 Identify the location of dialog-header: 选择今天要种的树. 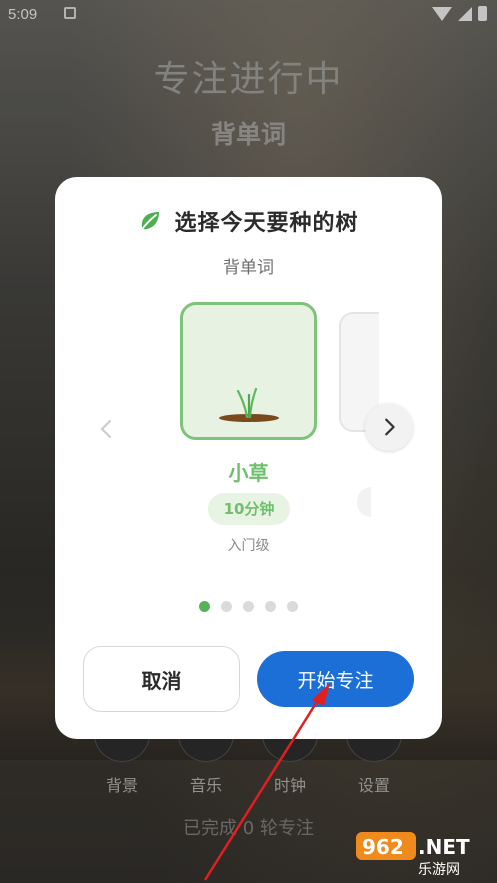
(248, 221).